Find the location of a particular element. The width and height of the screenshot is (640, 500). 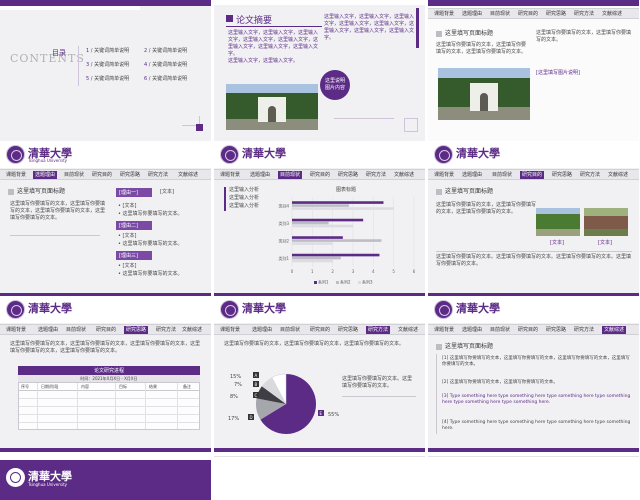

contents-item: 5 / 关键词简单说明 is located at coordinates (107, 79).